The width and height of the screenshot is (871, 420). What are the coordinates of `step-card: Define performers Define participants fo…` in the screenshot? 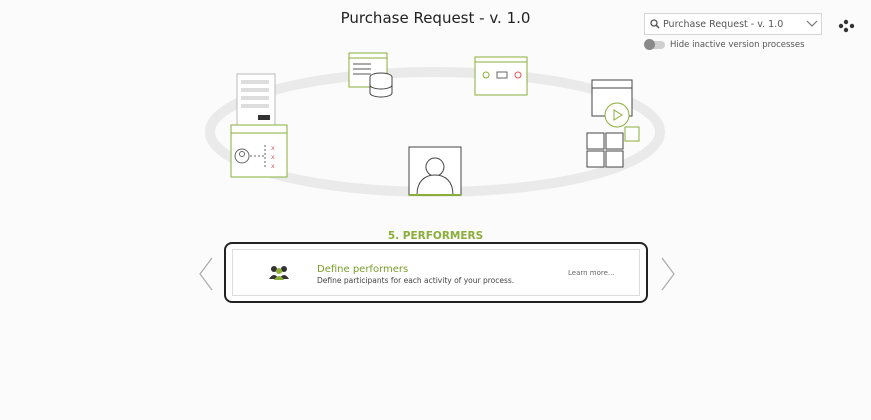 It's located at (436, 272).